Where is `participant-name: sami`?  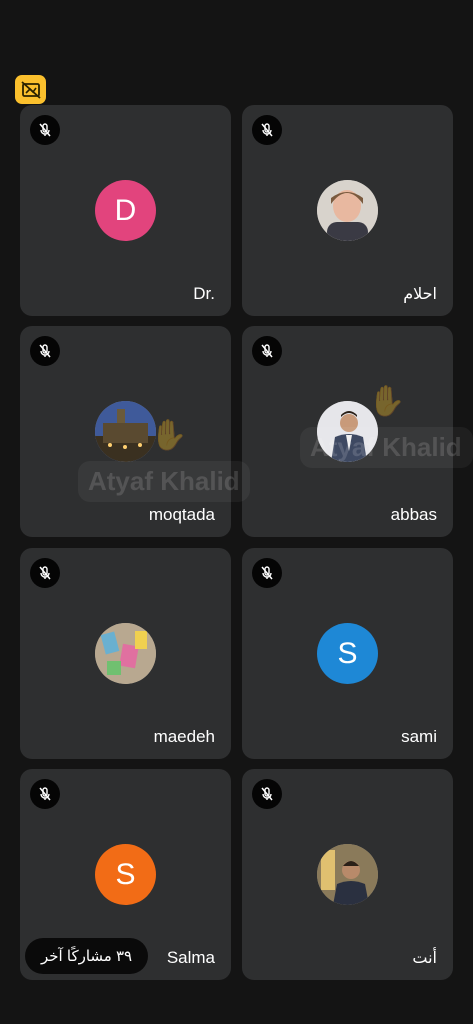 participant-name: sami is located at coordinates (419, 736).